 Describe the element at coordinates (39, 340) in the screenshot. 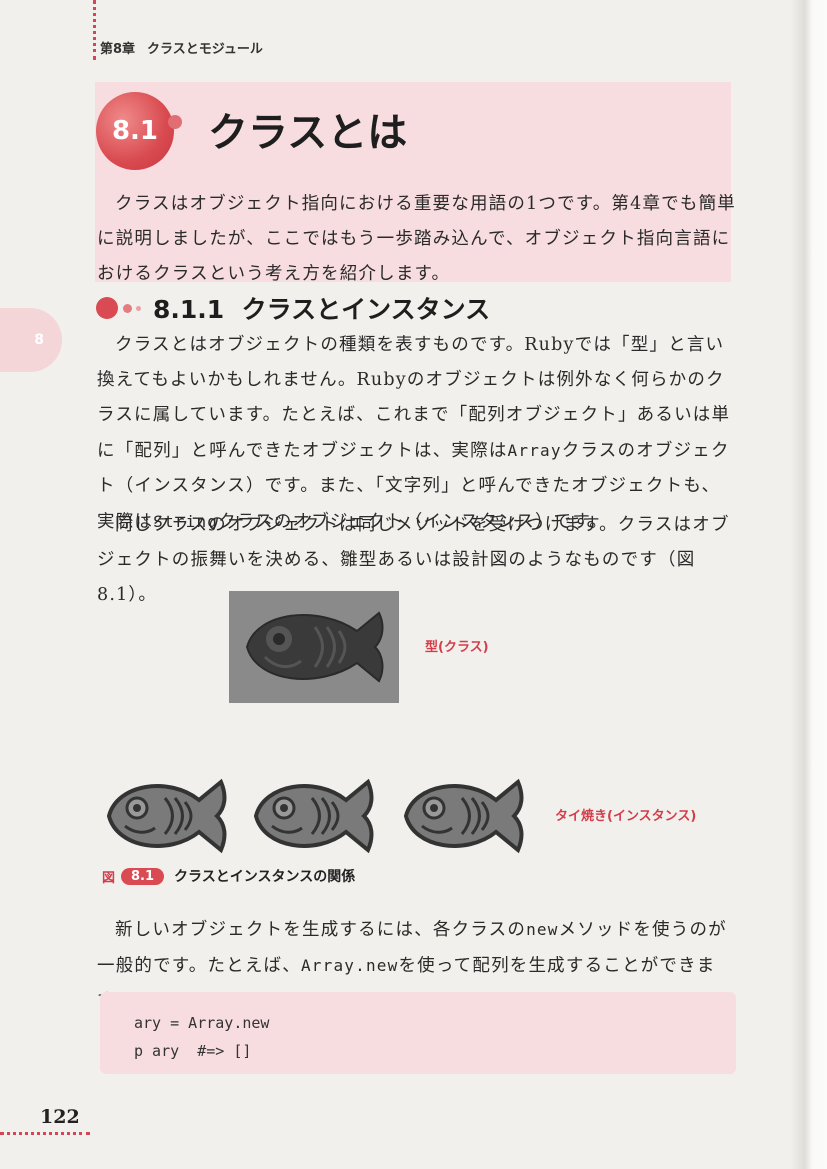

I see `chapter-thumb-number: 8` at that location.